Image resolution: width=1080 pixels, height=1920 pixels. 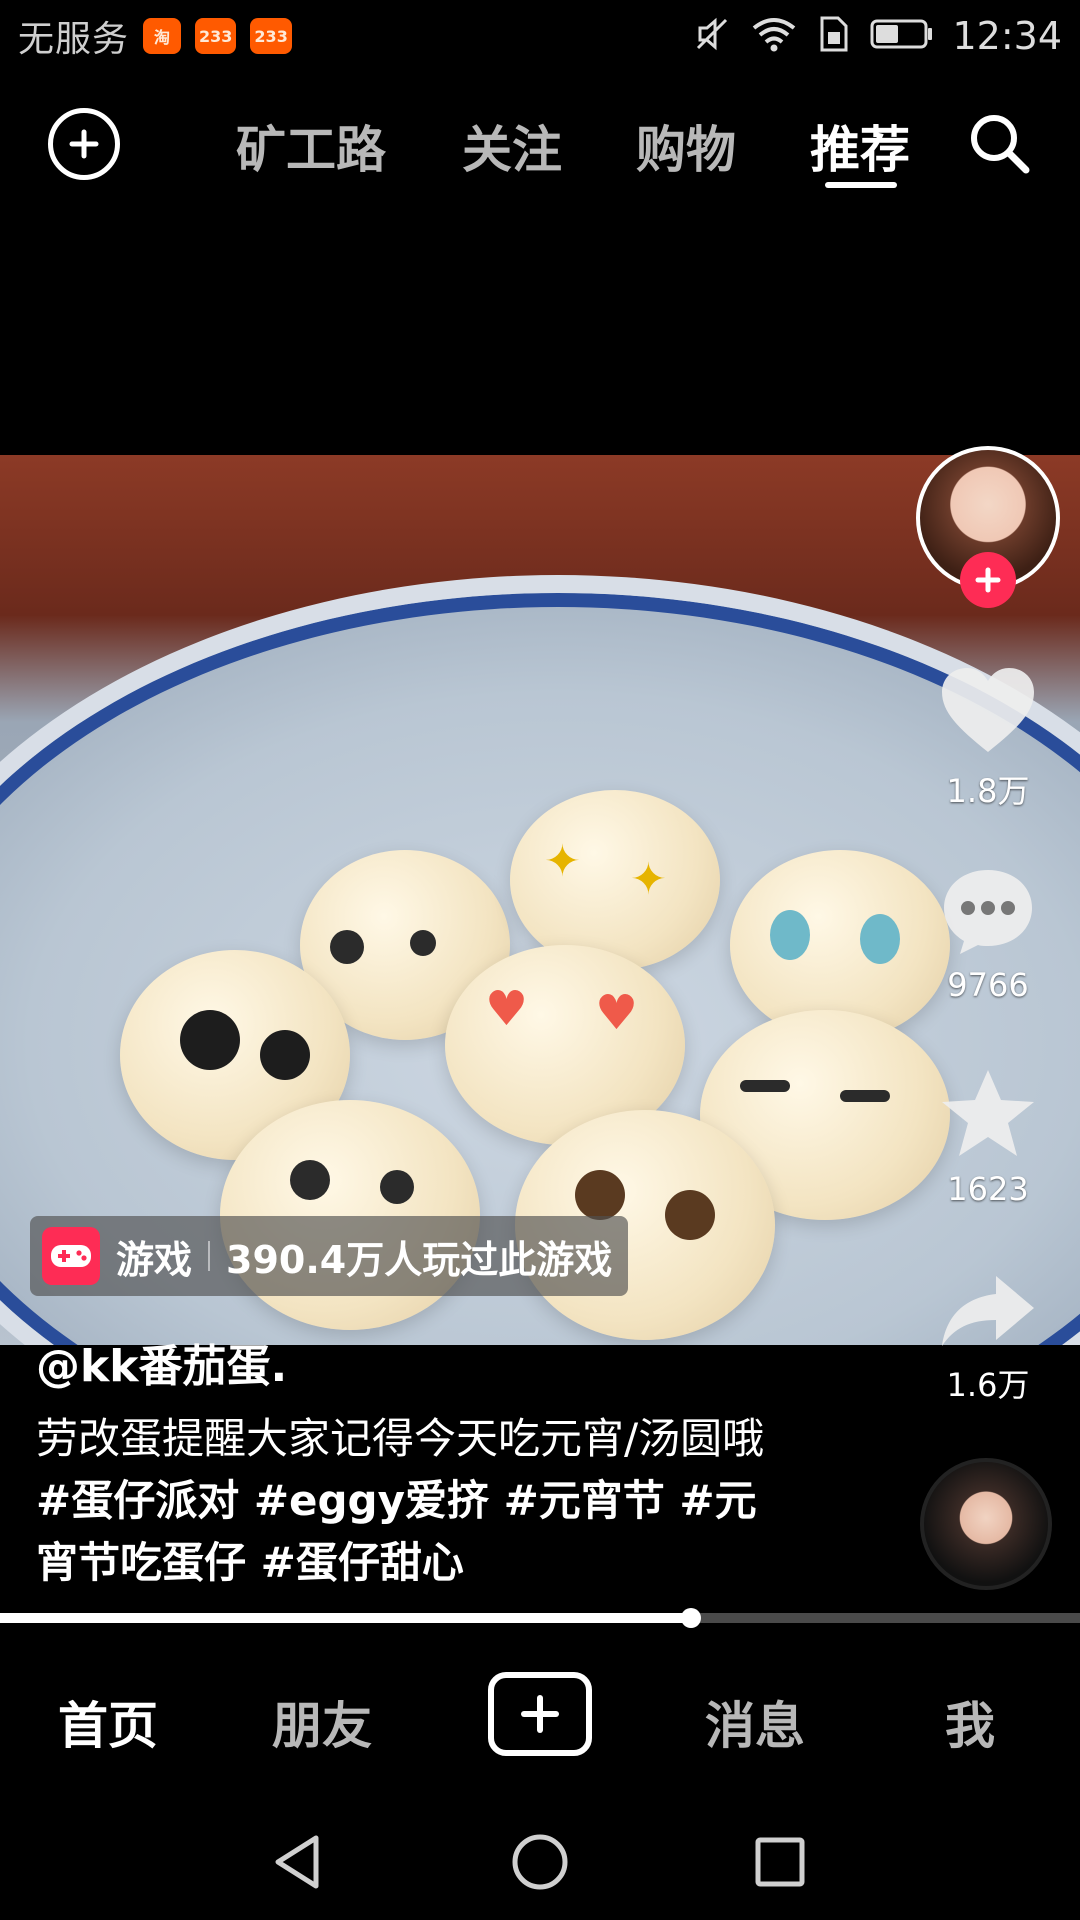 What do you see at coordinates (988, 712) in the screenshot?
I see `heart-icon` at bounding box center [988, 712].